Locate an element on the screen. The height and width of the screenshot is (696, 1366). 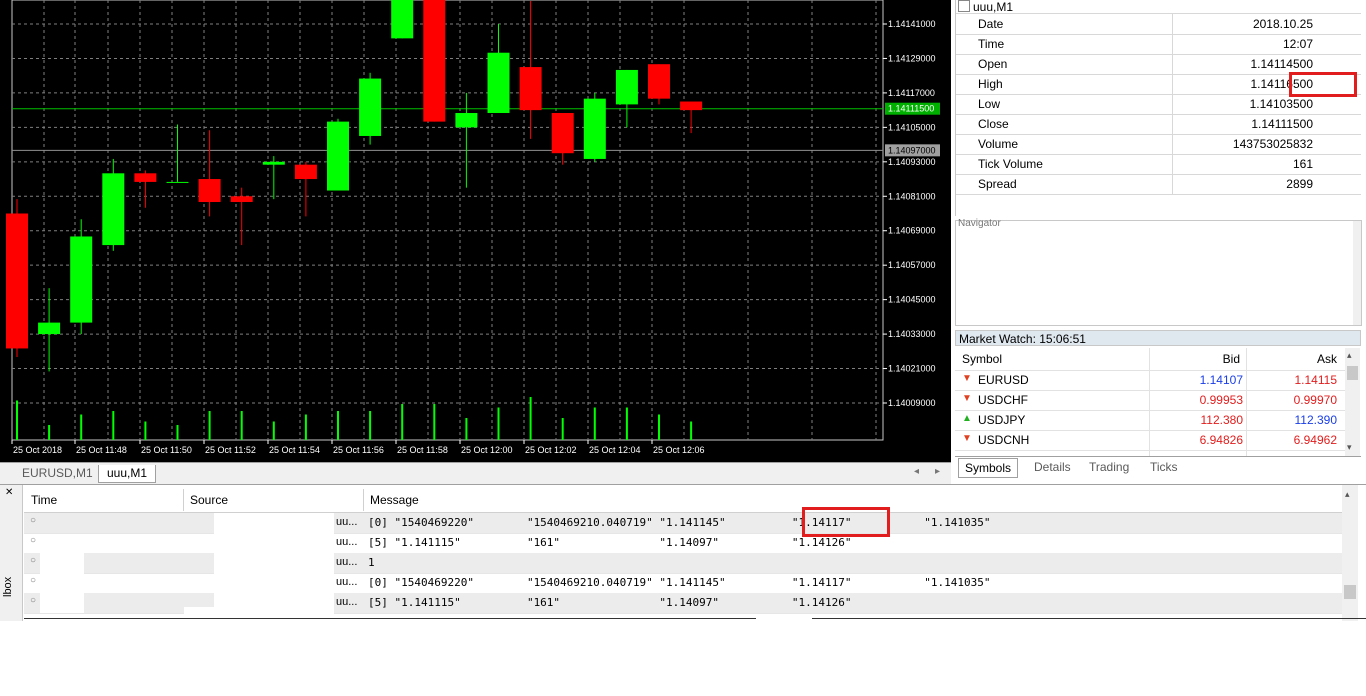
mw-header-bid: Bid is located at coordinates (1217, 359).